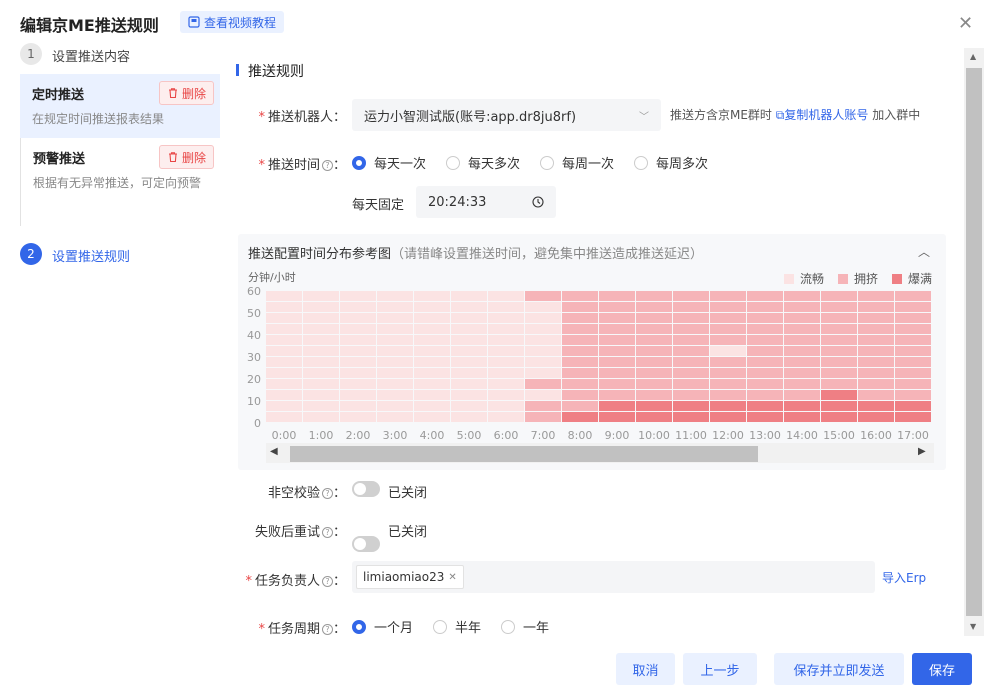 The image size is (984, 696). What do you see at coordinates (483, 162) in the screenshot?
I see `push-time-option-1: 每天多次` at bounding box center [483, 162].